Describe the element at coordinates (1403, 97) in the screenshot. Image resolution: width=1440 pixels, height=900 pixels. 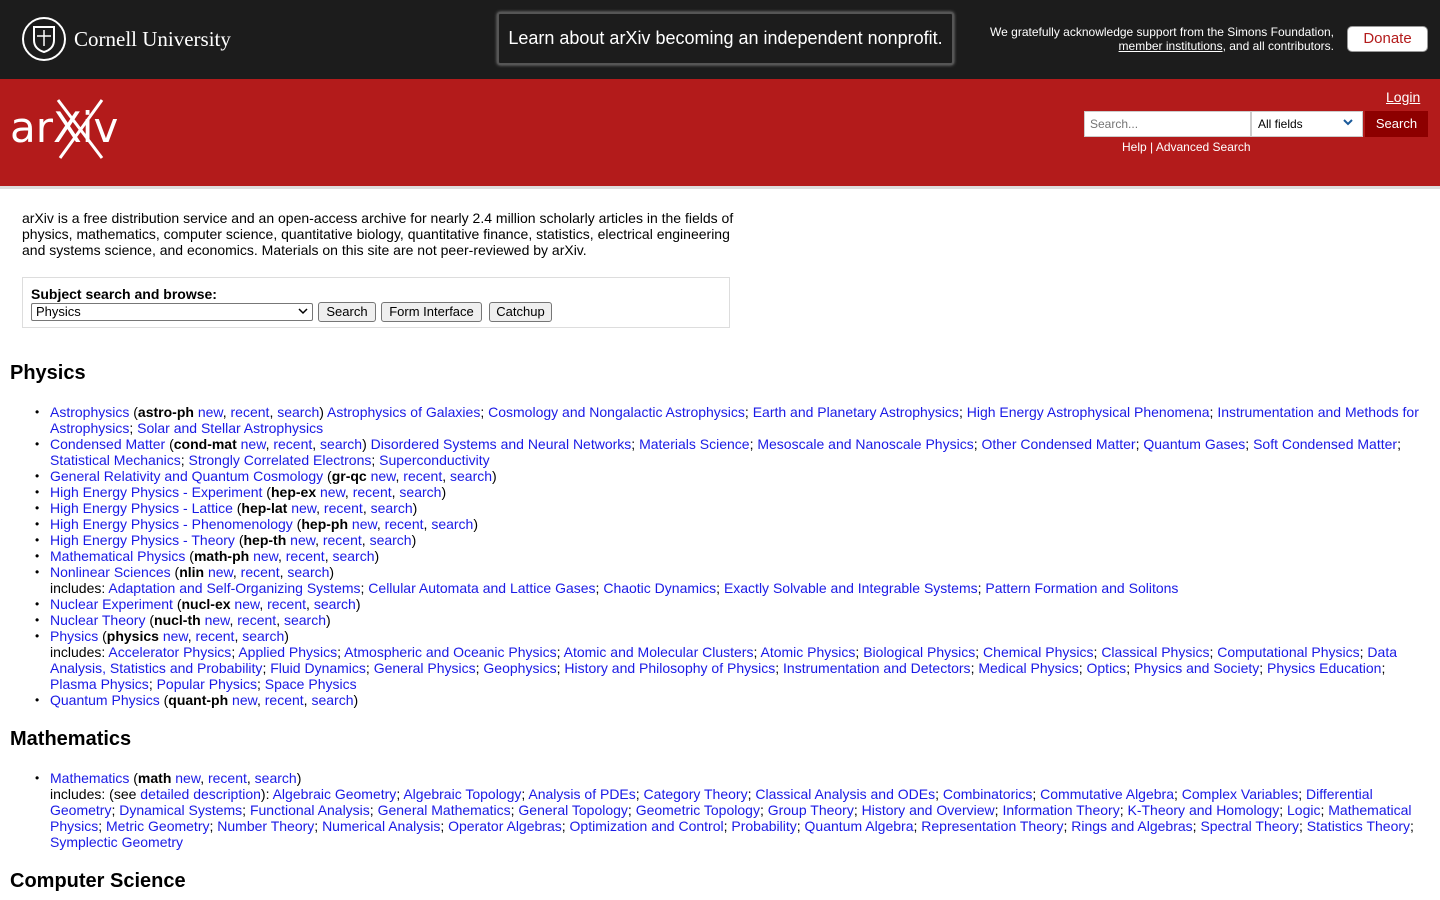
I see `login-link: Login` at that location.